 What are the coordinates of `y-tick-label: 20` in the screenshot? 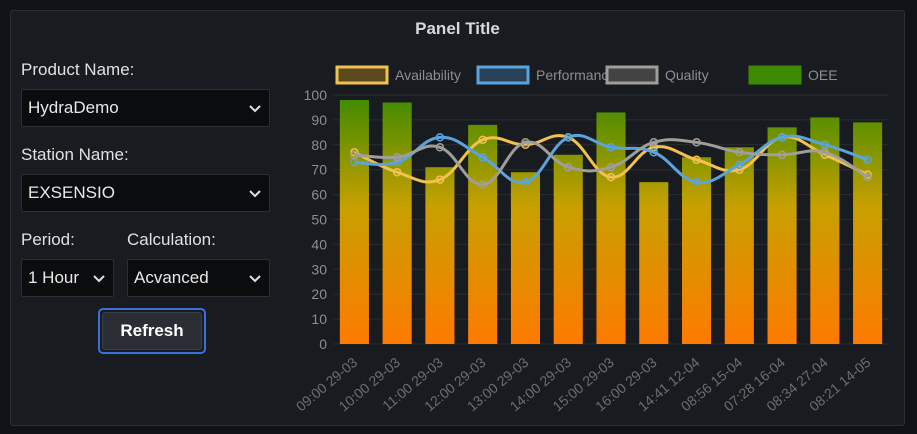 It's located at (319, 294).